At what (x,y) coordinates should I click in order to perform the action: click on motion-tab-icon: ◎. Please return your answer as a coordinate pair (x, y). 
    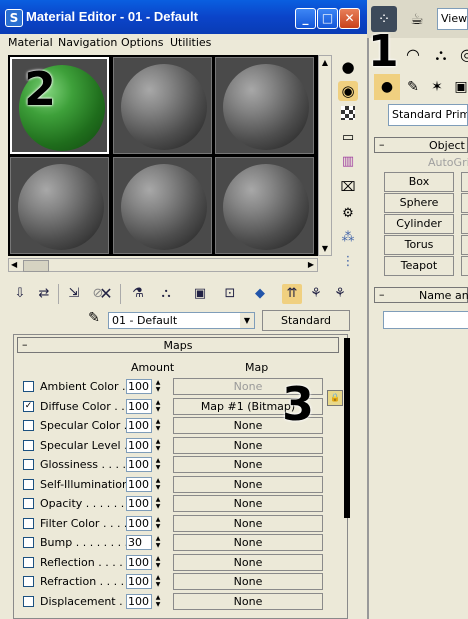
    Looking at the image, I should click on (461, 55).